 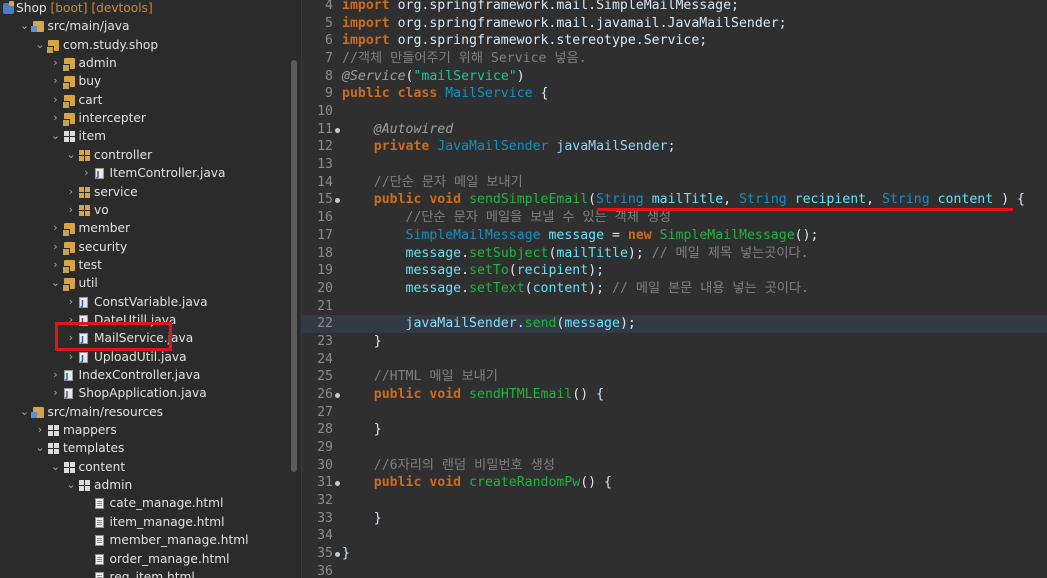 What do you see at coordinates (674, 360) in the screenshot?
I see `code-line: 24` at bounding box center [674, 360].